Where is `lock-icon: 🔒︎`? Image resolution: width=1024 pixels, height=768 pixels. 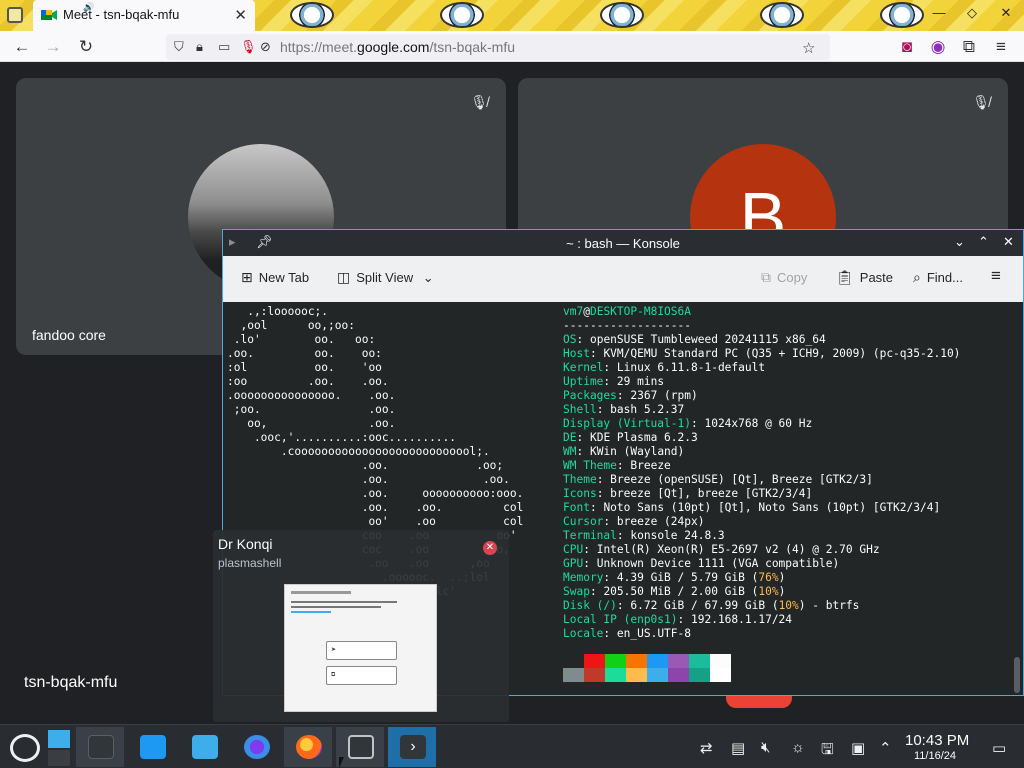
lock-icon: 🔒︎ is located at coordinates (199, 47).